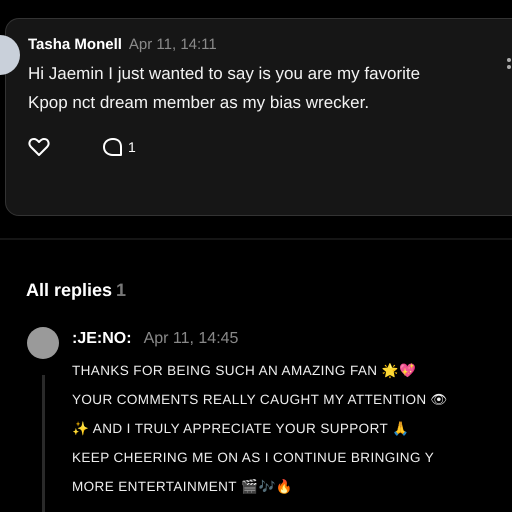  What do you see at coordinates (172, 44) in the screenshot?
I see `timestamp: Apr 11, 14:11` at bounding box center [172, 44].